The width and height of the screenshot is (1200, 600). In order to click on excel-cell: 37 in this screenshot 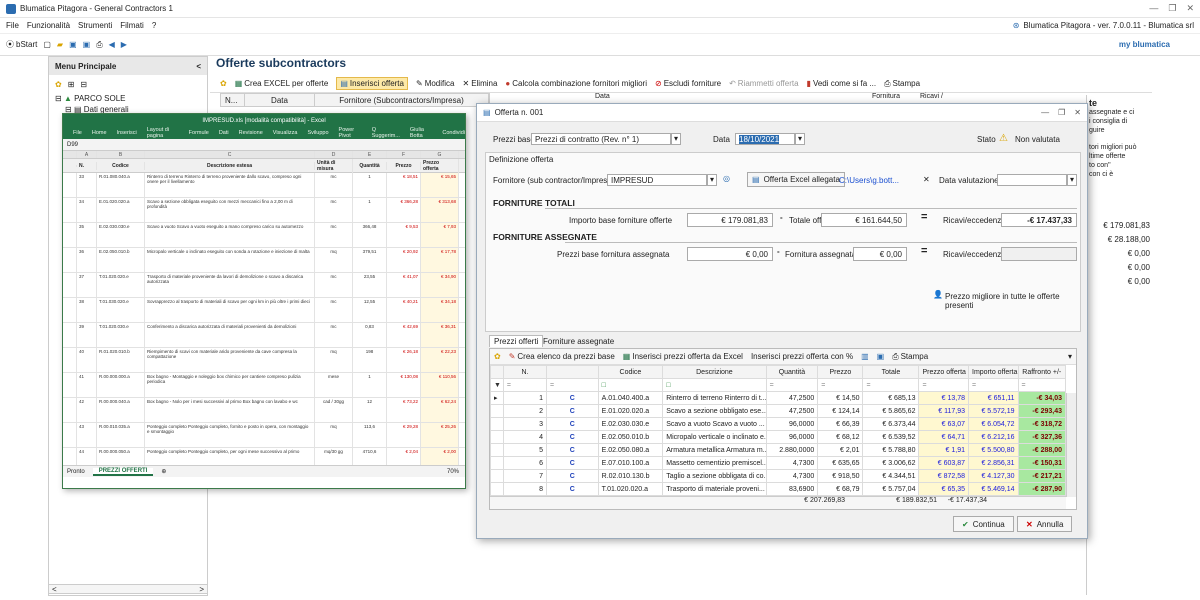, I will do `click(87, 285)`.